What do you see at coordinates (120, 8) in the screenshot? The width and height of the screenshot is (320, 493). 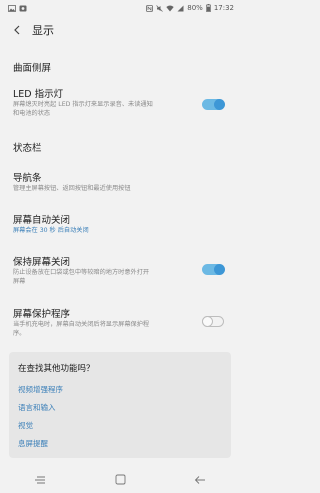 I see `status-bar: 80% 17:32` at bounding box center [120, 8].